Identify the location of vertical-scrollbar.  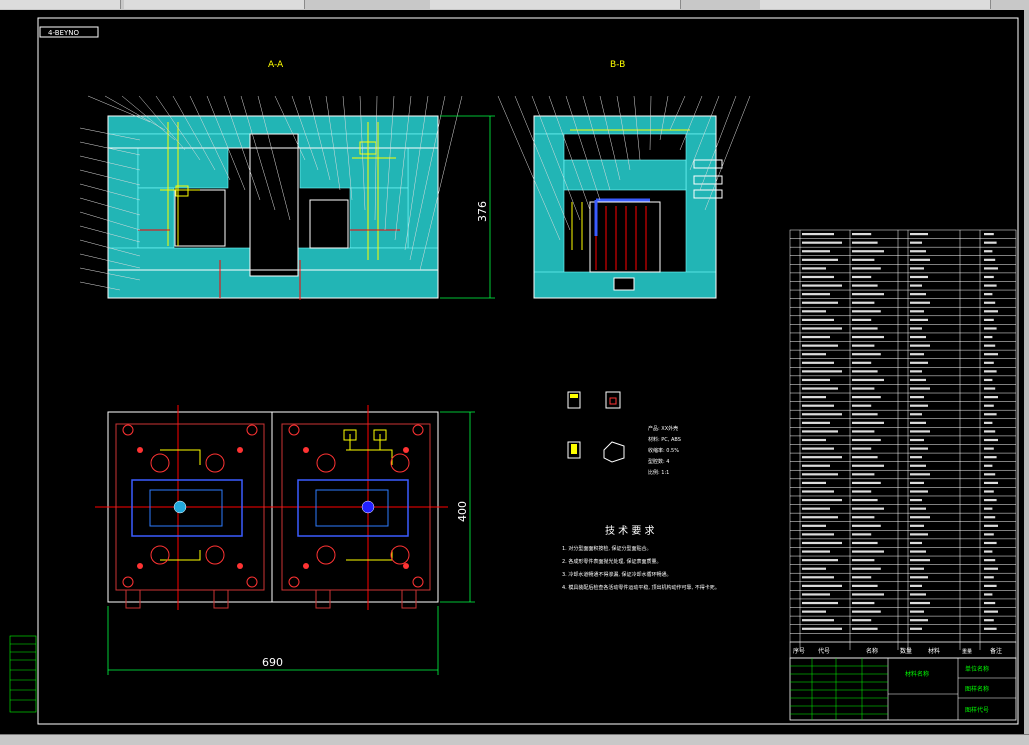
(1026, 372).